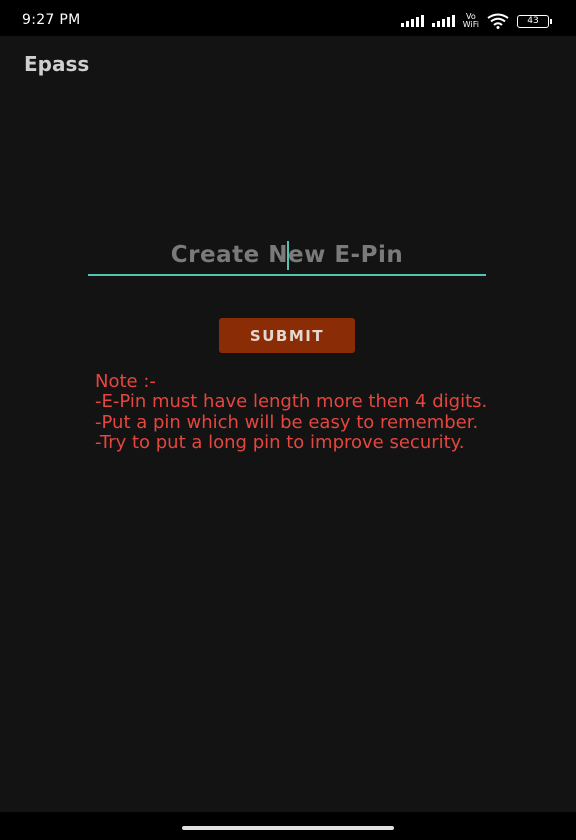  I want to click on app-title: Epass, so click(57, 64).